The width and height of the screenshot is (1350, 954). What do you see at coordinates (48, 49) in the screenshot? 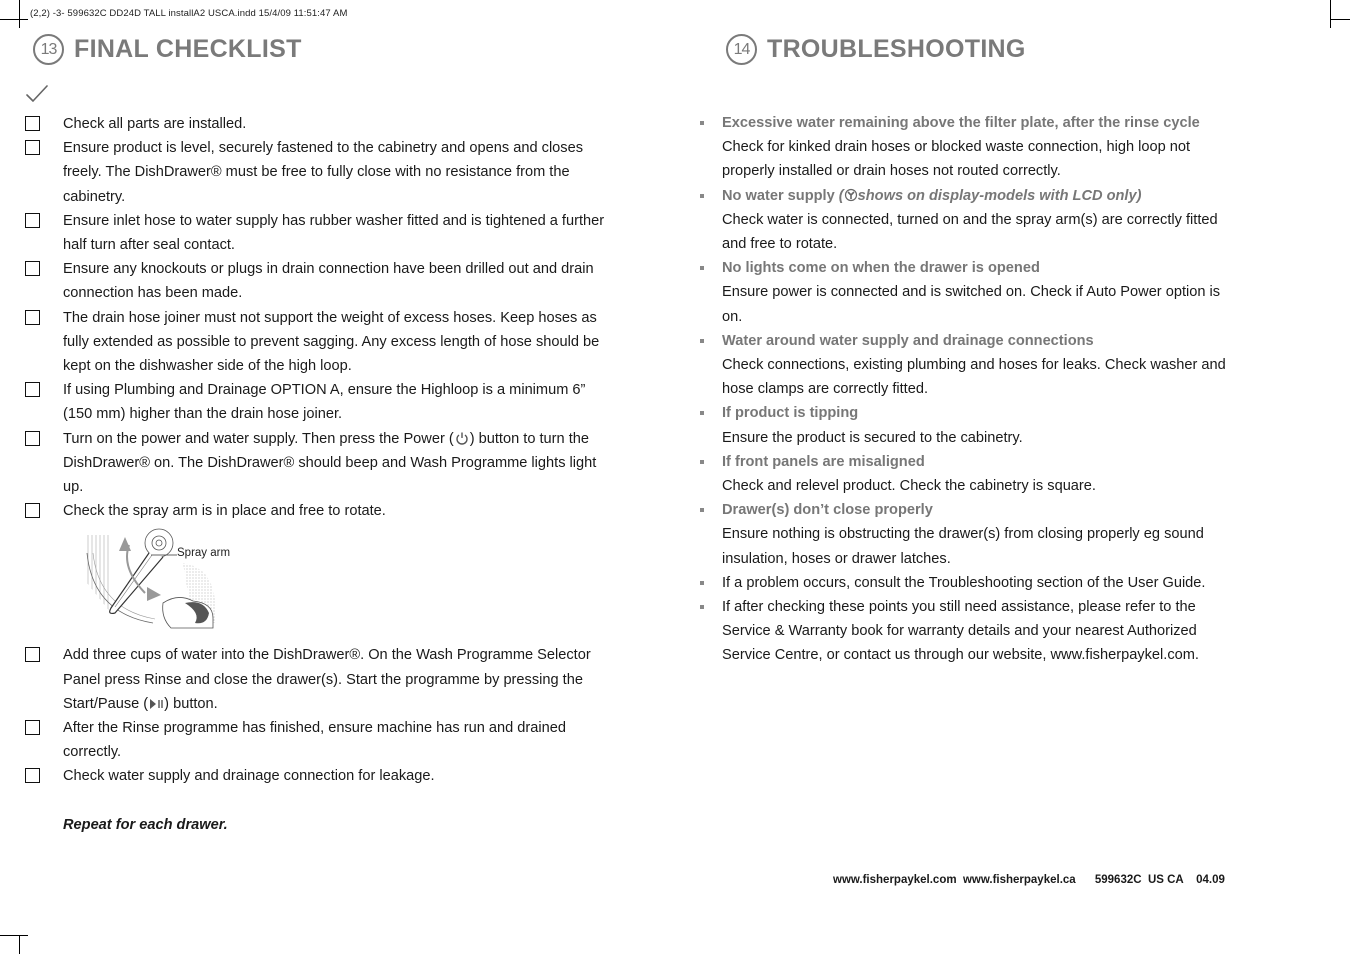
I see `section-number-badge: 13` at bounding box center [48, 49].